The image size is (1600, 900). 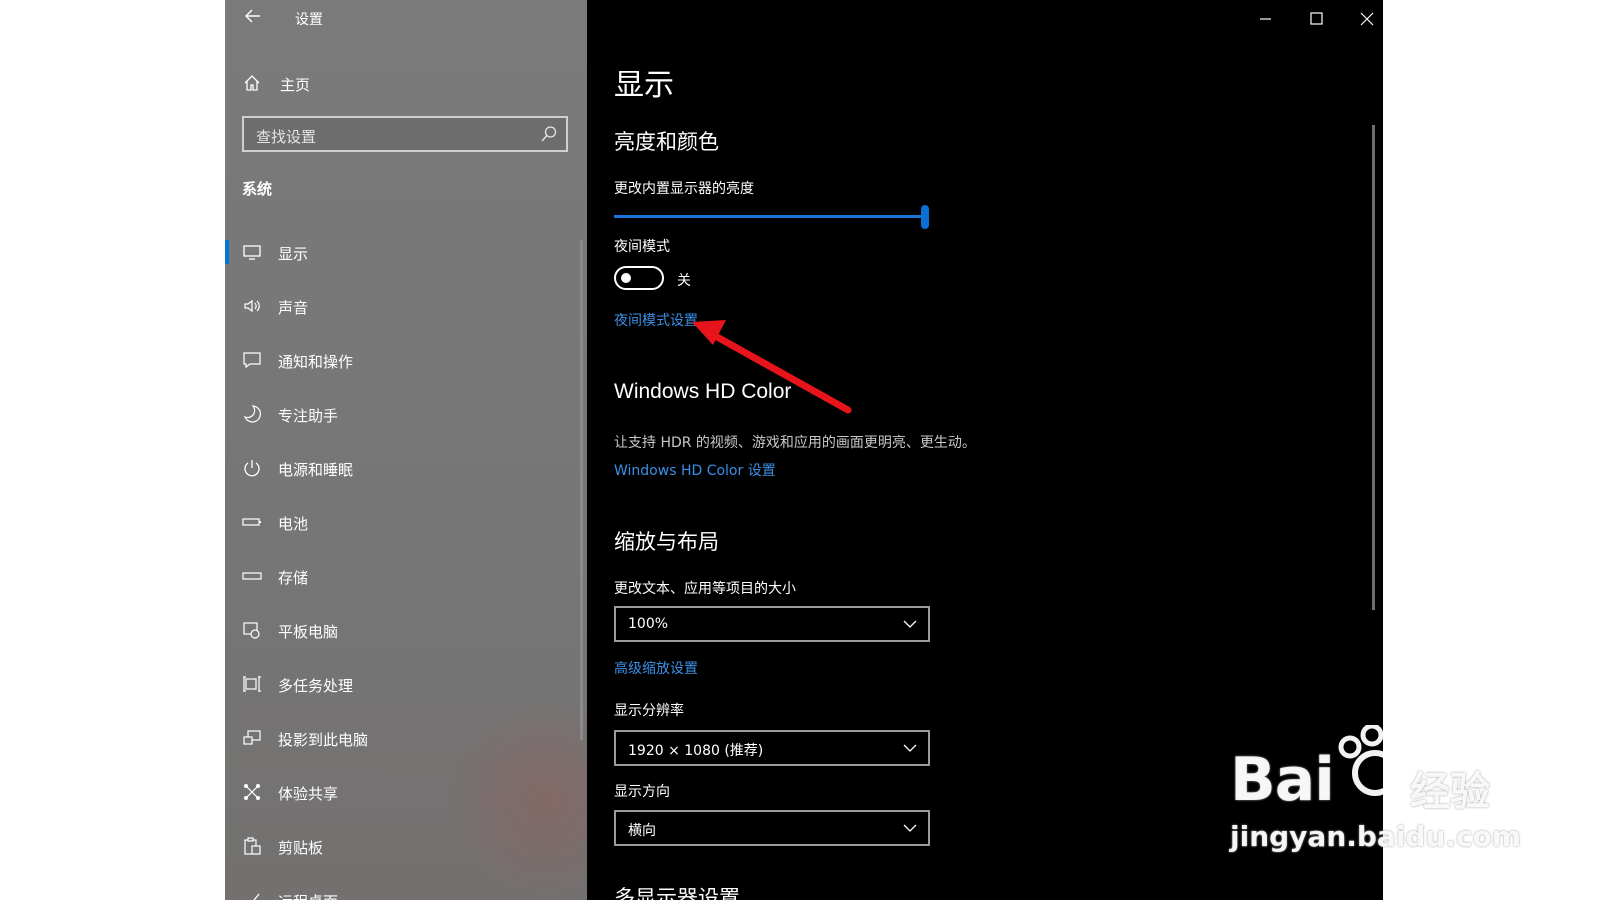 I want to click on speaker-icon, so click(x=252, y=306).